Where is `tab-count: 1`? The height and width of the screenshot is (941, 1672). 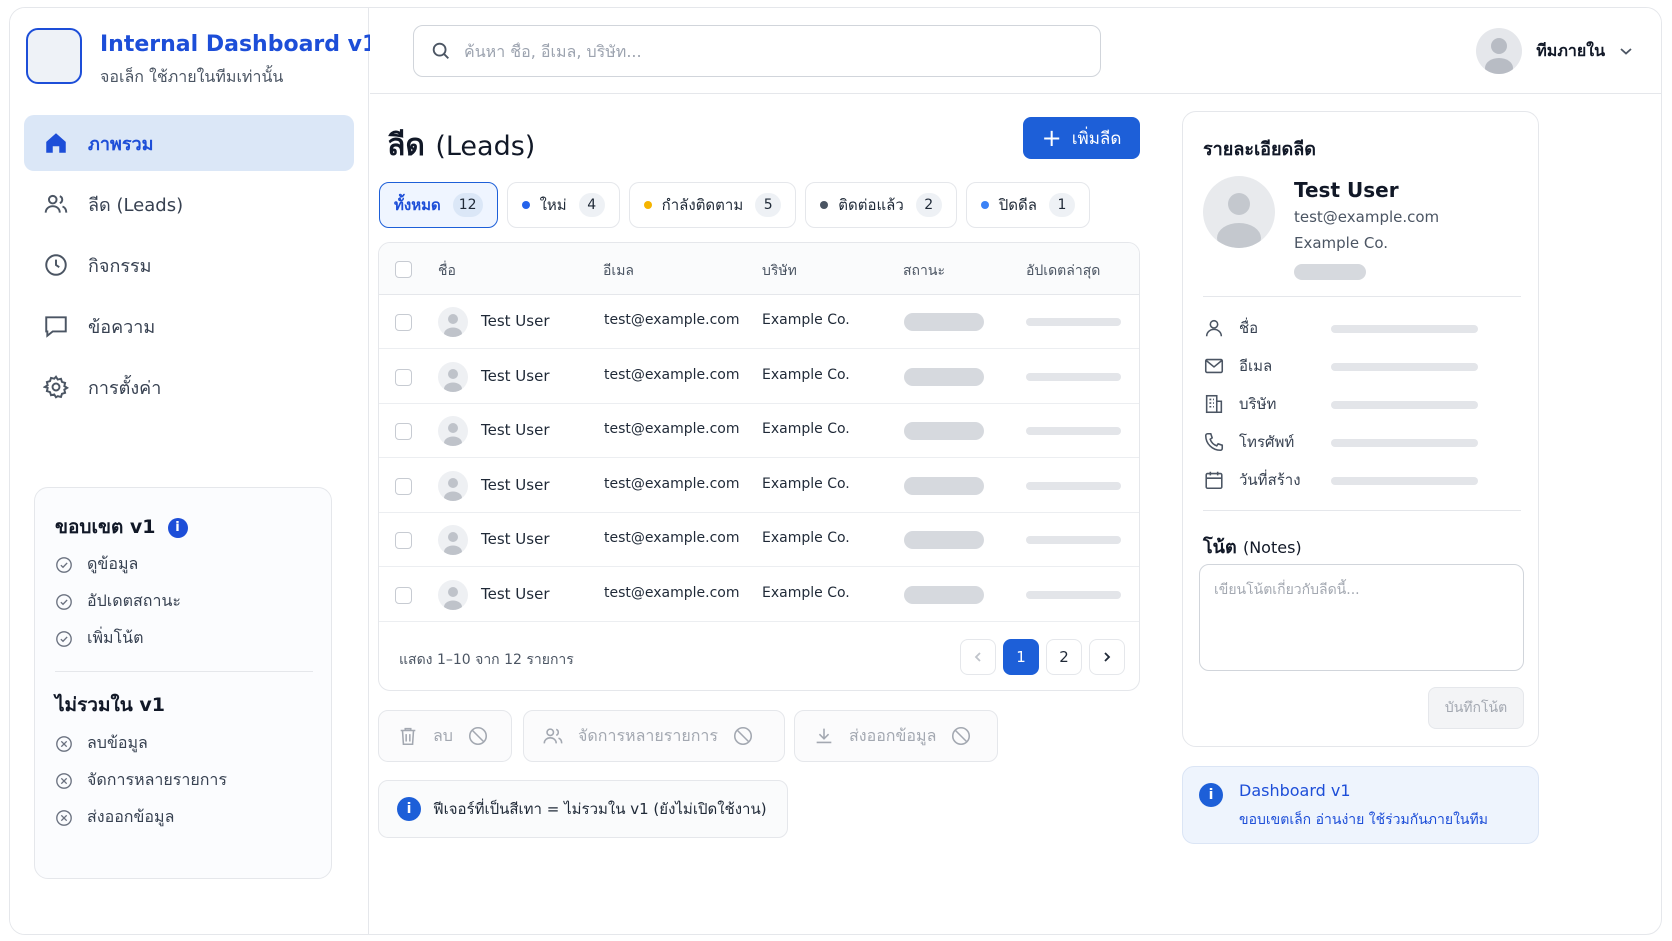 tab-count: 1 is located at coordinates (1061, 205).